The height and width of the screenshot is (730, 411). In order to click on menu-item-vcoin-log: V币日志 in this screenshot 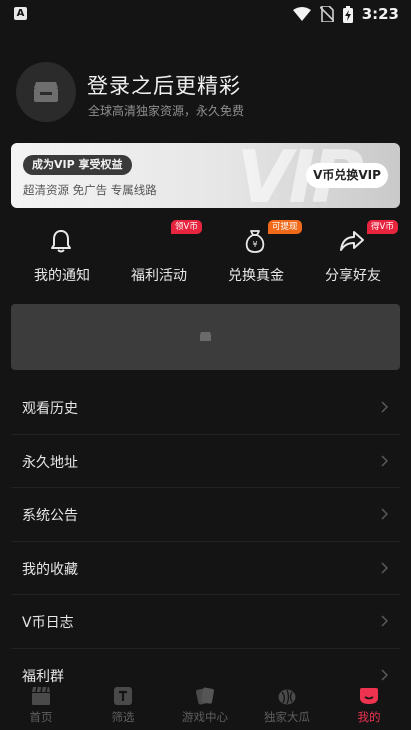, I will do `click(205, 622)`.